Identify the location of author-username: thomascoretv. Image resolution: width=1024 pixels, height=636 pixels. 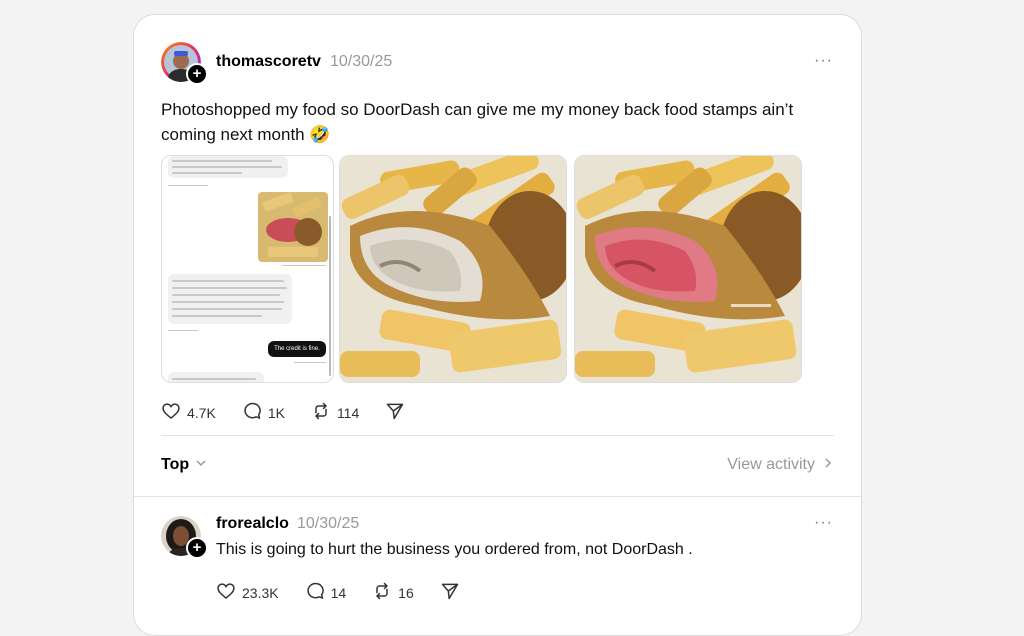
(268, 62).